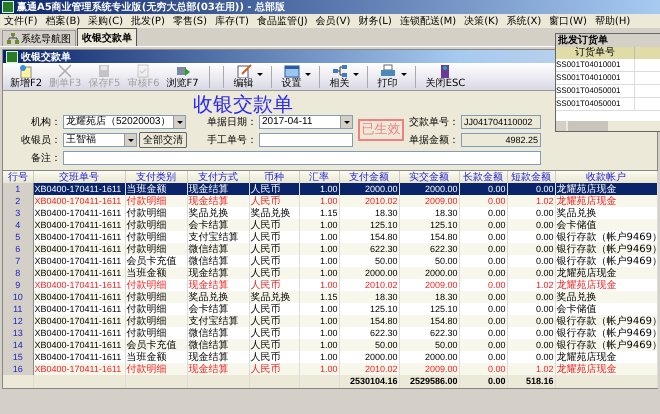  Describe the element at coordinates (428, 21) in the screenshot. I see `menu-item: 连锁配送(M)` at that location.